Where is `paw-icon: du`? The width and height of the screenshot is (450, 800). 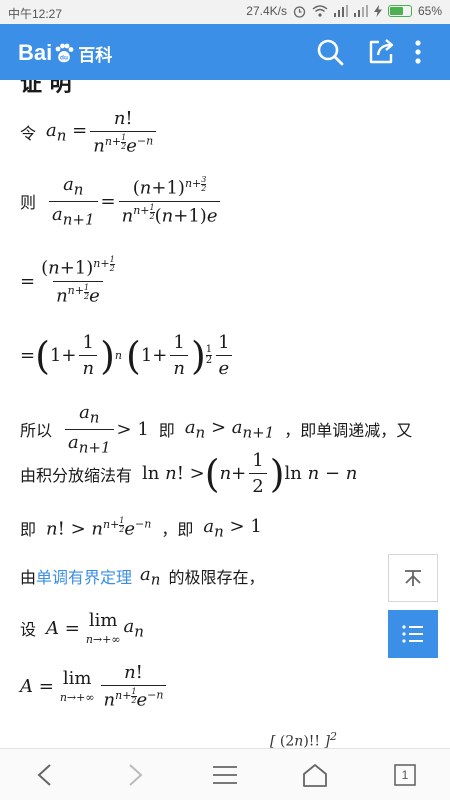
paw-icon: du is located at coordinates (64, 53).